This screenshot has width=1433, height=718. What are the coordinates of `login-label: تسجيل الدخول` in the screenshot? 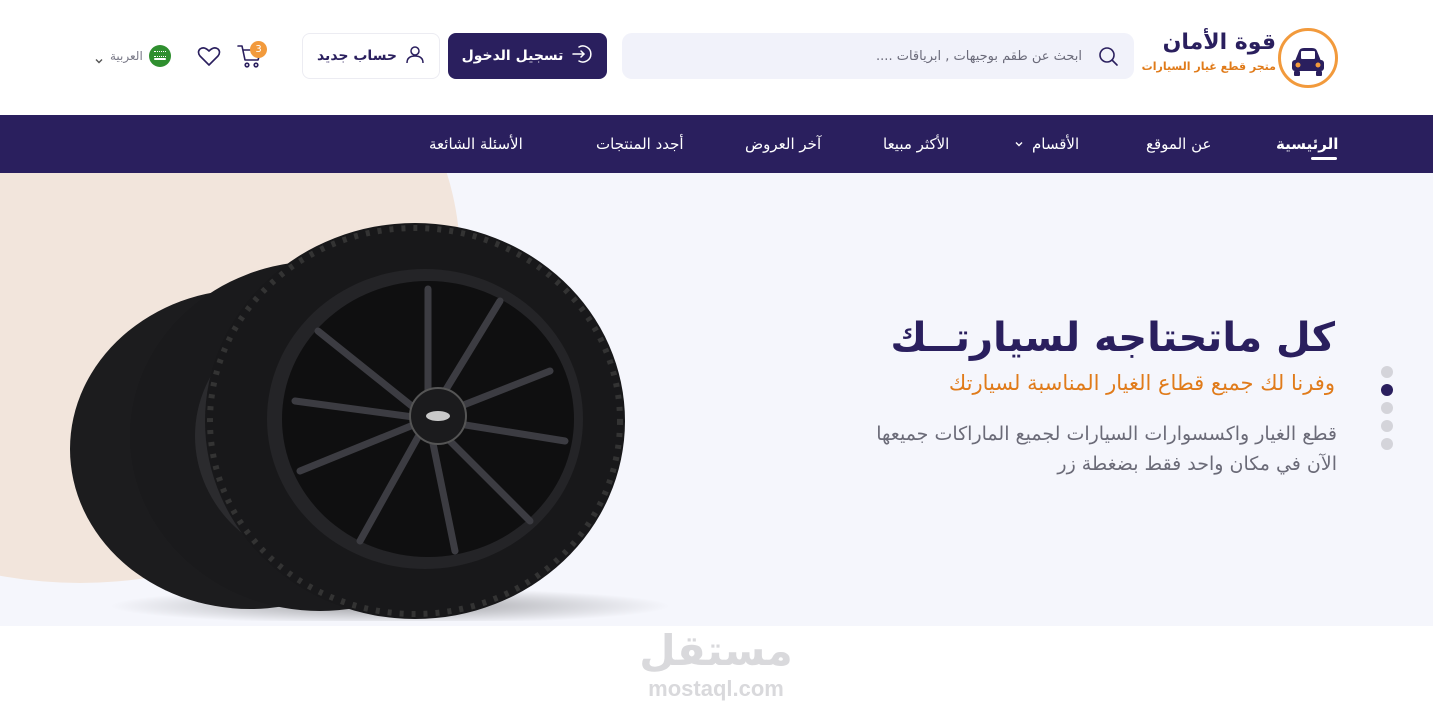 It's located at (512, 56).